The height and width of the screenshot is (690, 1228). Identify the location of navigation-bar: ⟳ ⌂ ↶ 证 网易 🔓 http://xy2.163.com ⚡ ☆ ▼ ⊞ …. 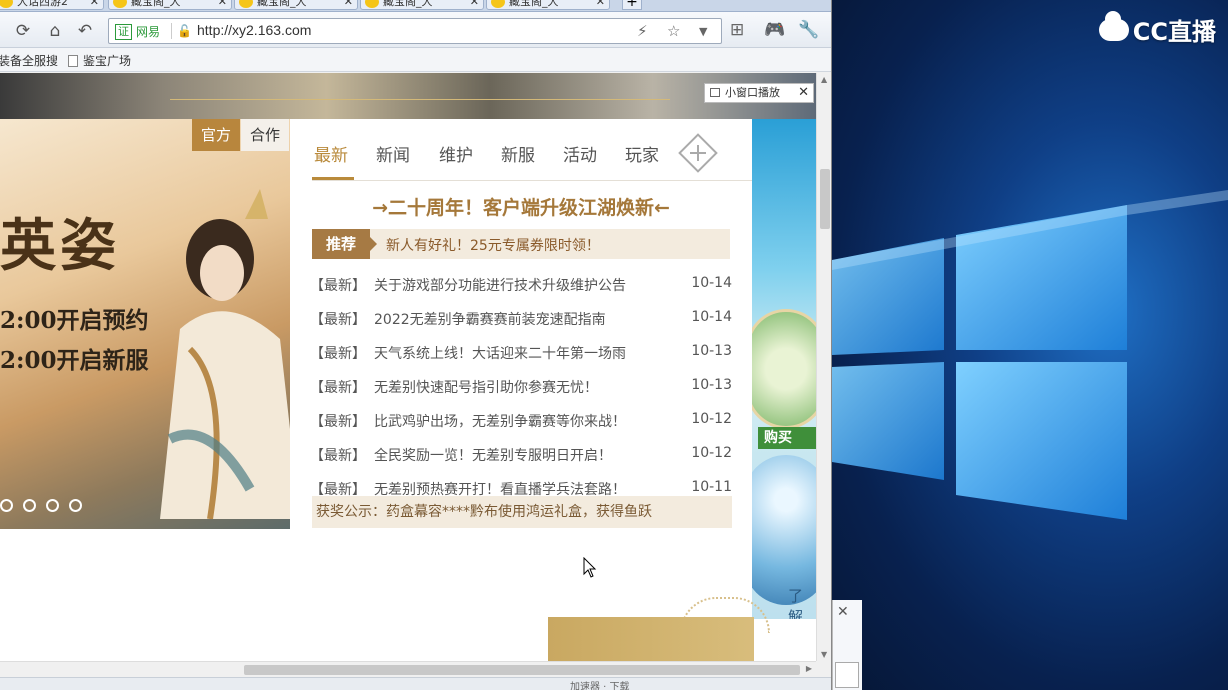
(415, 30).